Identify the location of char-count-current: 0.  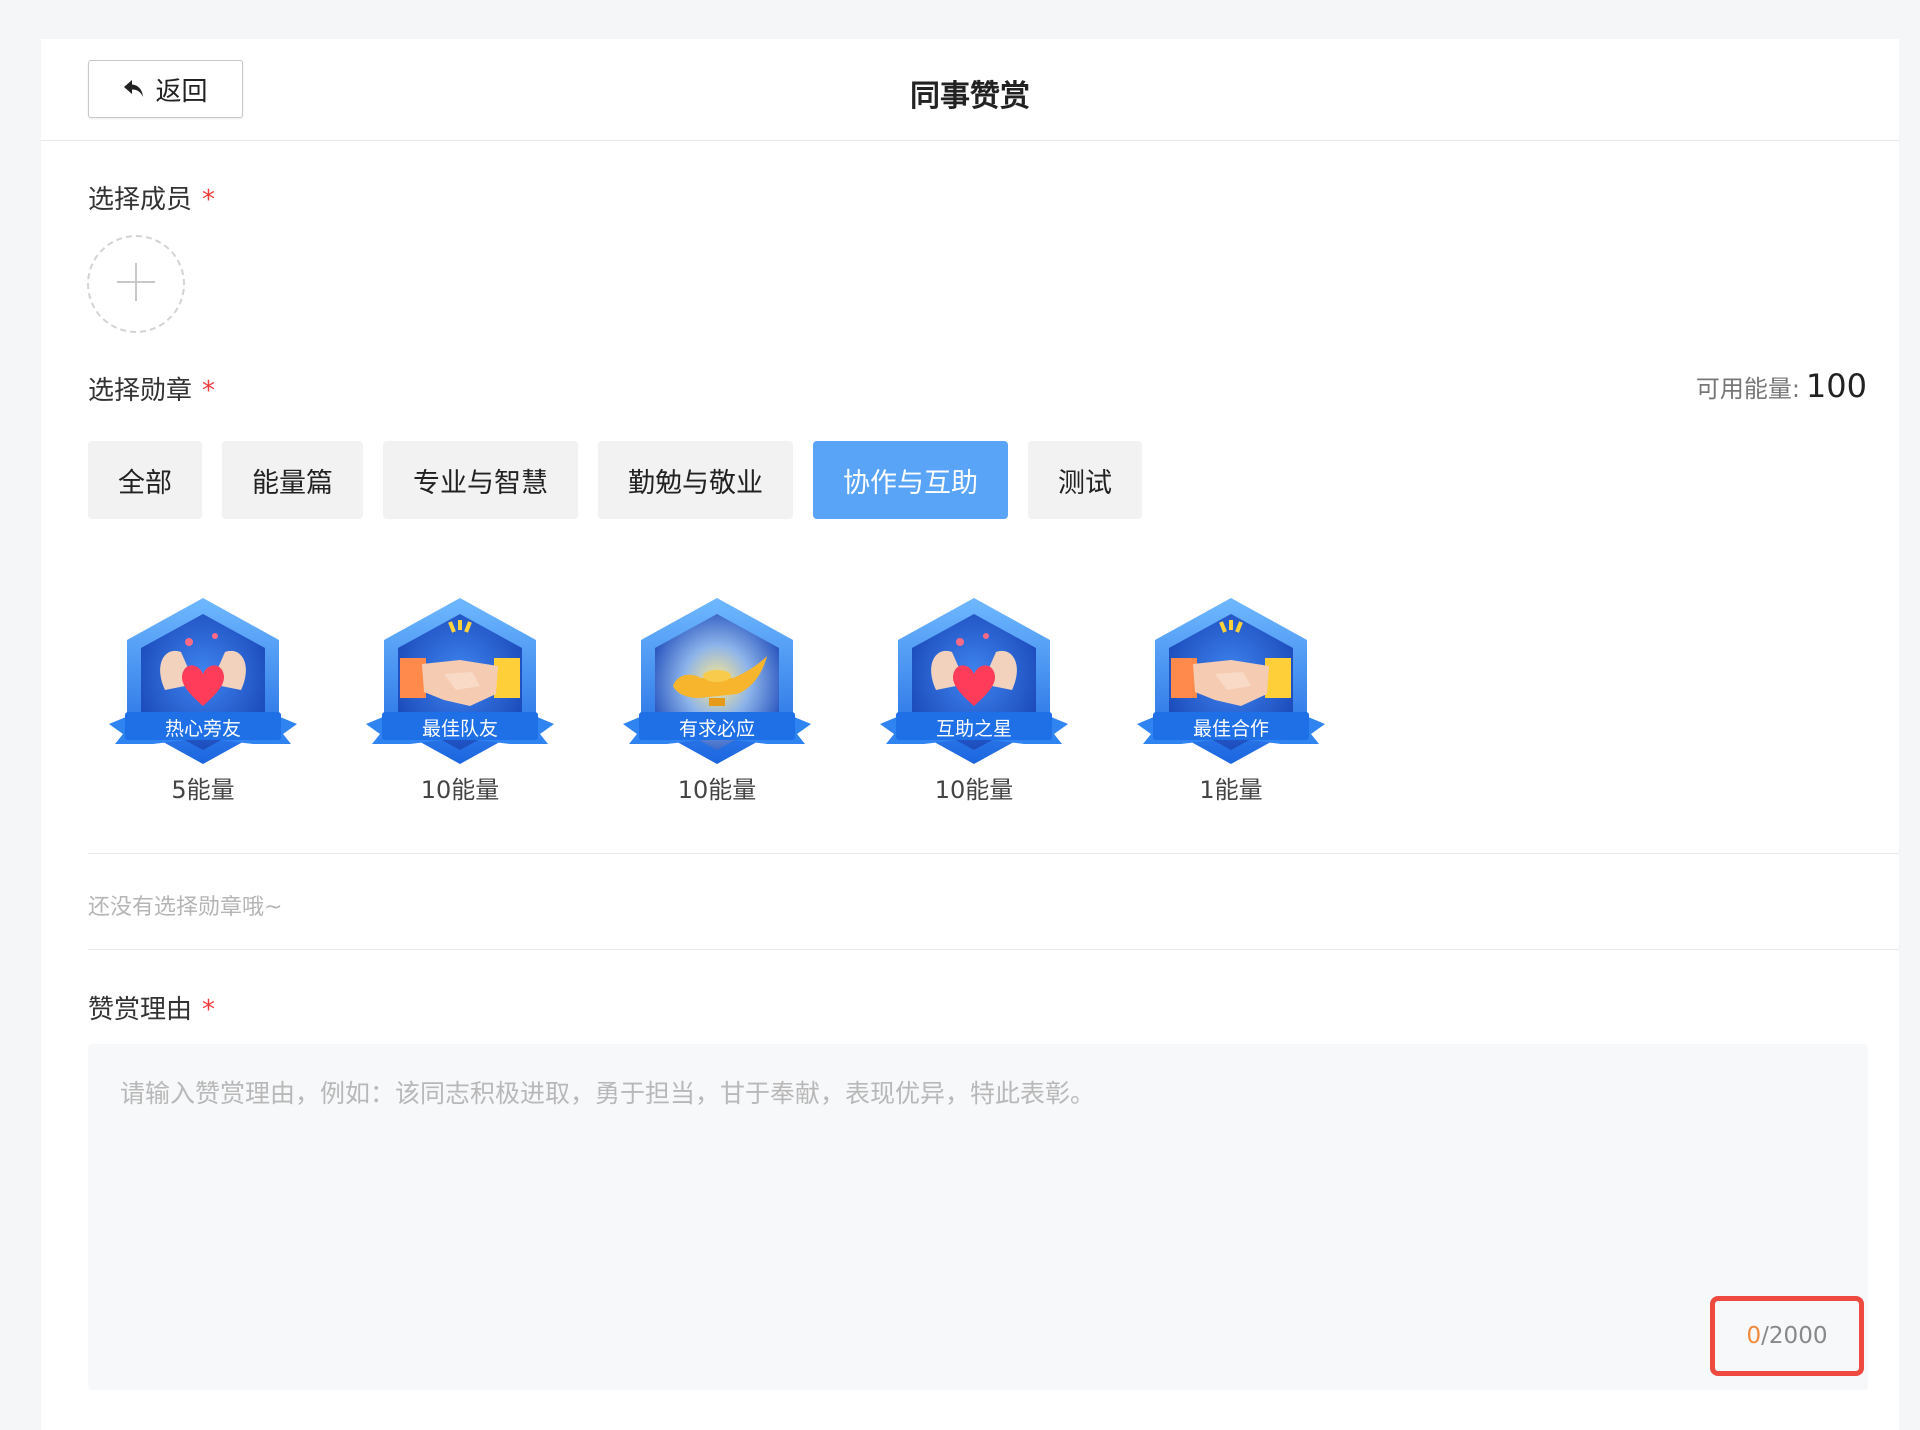
(1754, 1336).